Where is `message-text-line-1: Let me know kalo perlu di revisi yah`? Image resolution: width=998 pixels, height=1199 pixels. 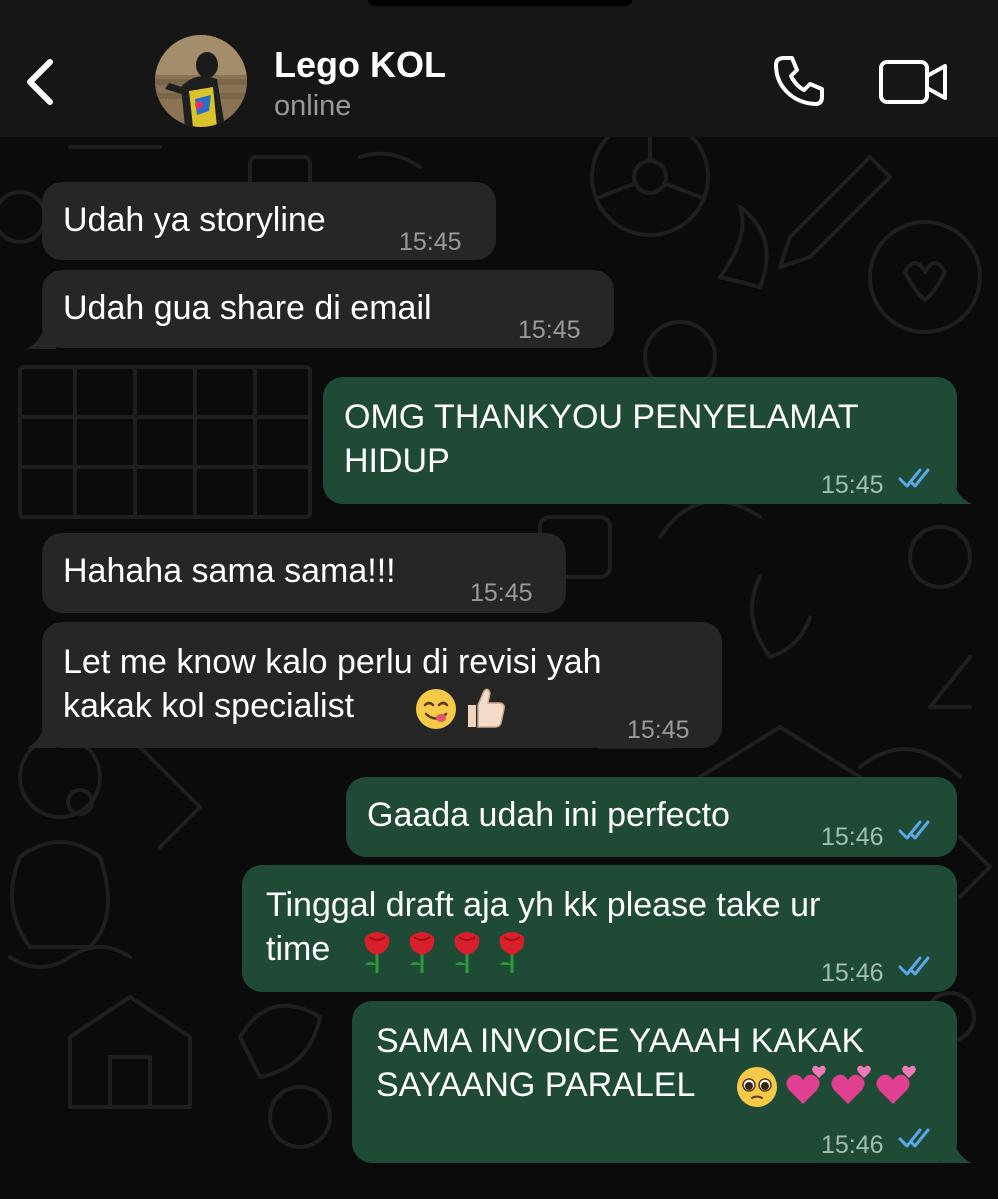 message-text-line-1: Let me know kalo perlu di revisi yah is located at coordinates (332, 662).